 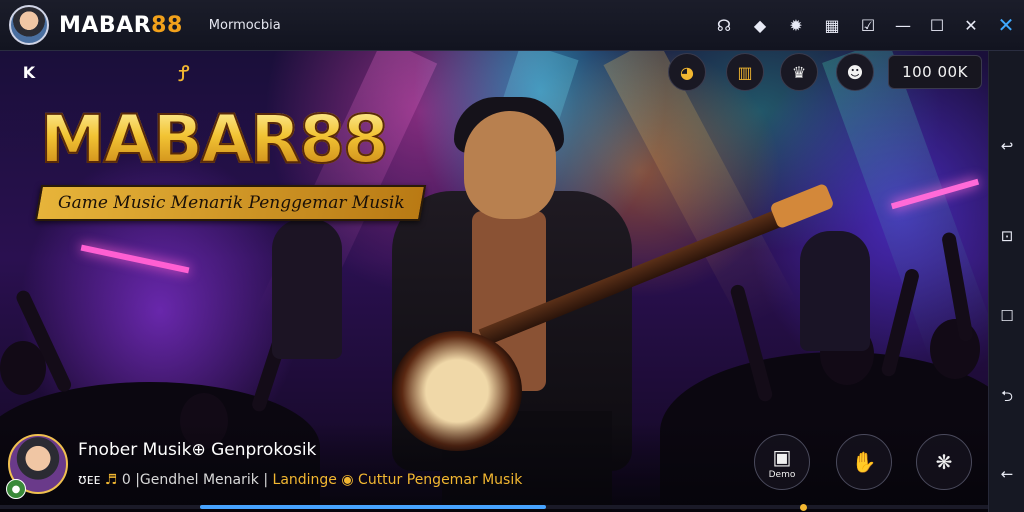 What do you see at coordinates (1006, 474) in the screenshot?
I see `back-icon: ←` at bounding box center [1006, 474].